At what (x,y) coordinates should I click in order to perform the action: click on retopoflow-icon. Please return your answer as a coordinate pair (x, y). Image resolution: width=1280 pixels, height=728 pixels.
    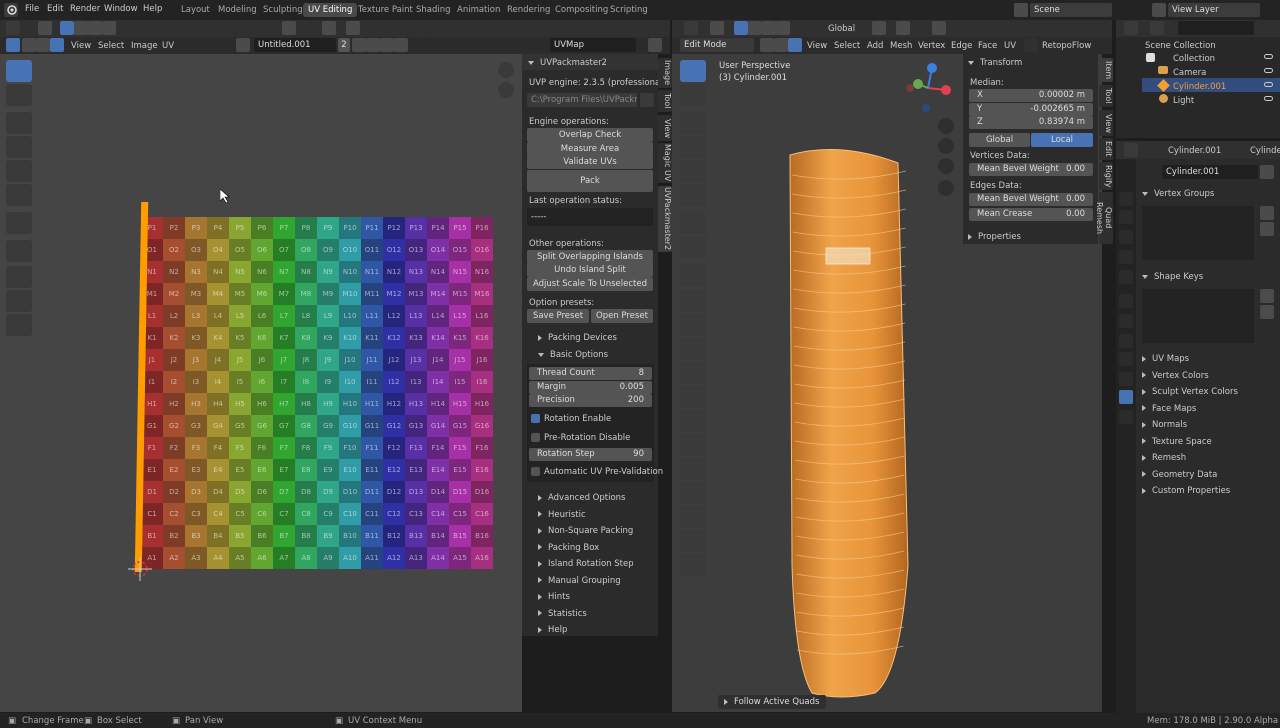
    Looking at the image, I should click on (1031, 45).